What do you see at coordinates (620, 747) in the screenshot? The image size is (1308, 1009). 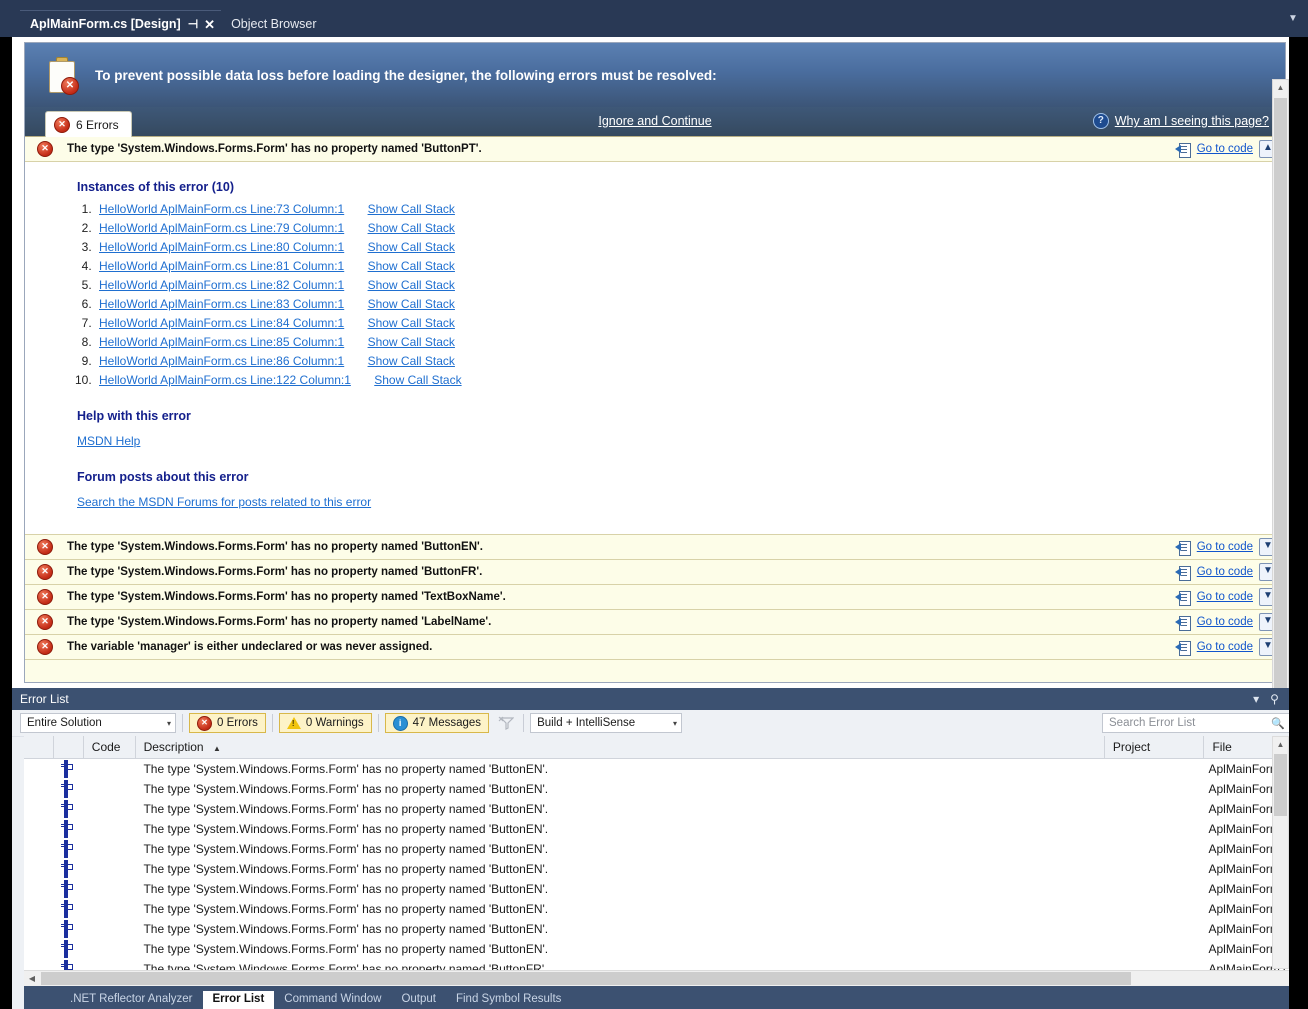 I see `column-header-description: Description ▲` at bounding box center [620, 747].